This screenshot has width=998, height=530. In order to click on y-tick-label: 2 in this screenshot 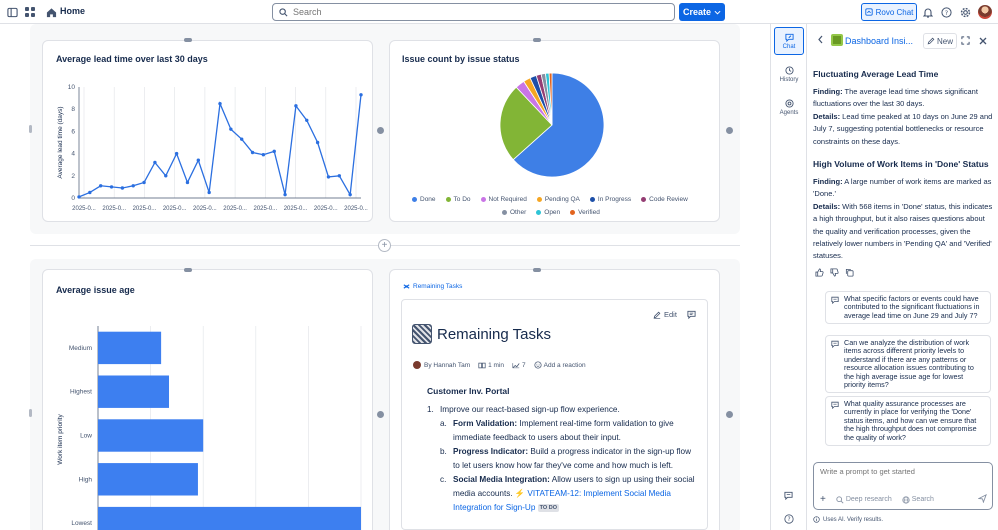, I will do `click(73, 176)`.